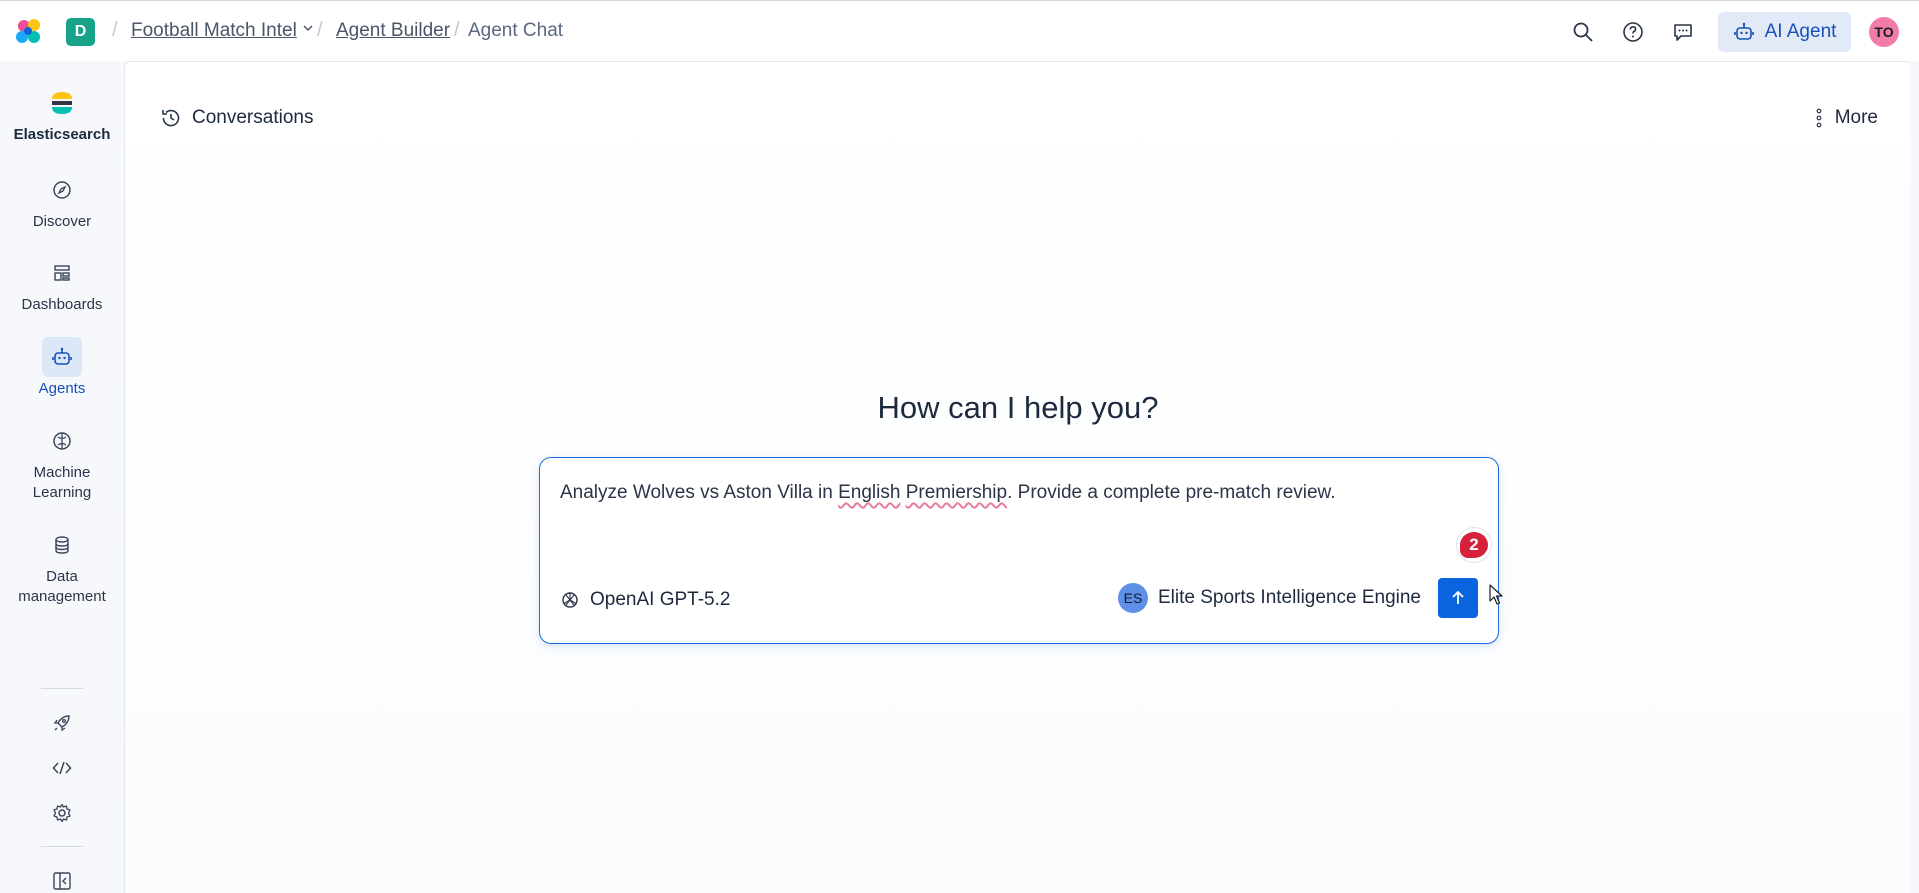 This screenshot has width=1919, height=893. What do you see at coordinates (62, 273) in the screenshot?
I see `dashboard-icon` at bounding box center [62, 273].